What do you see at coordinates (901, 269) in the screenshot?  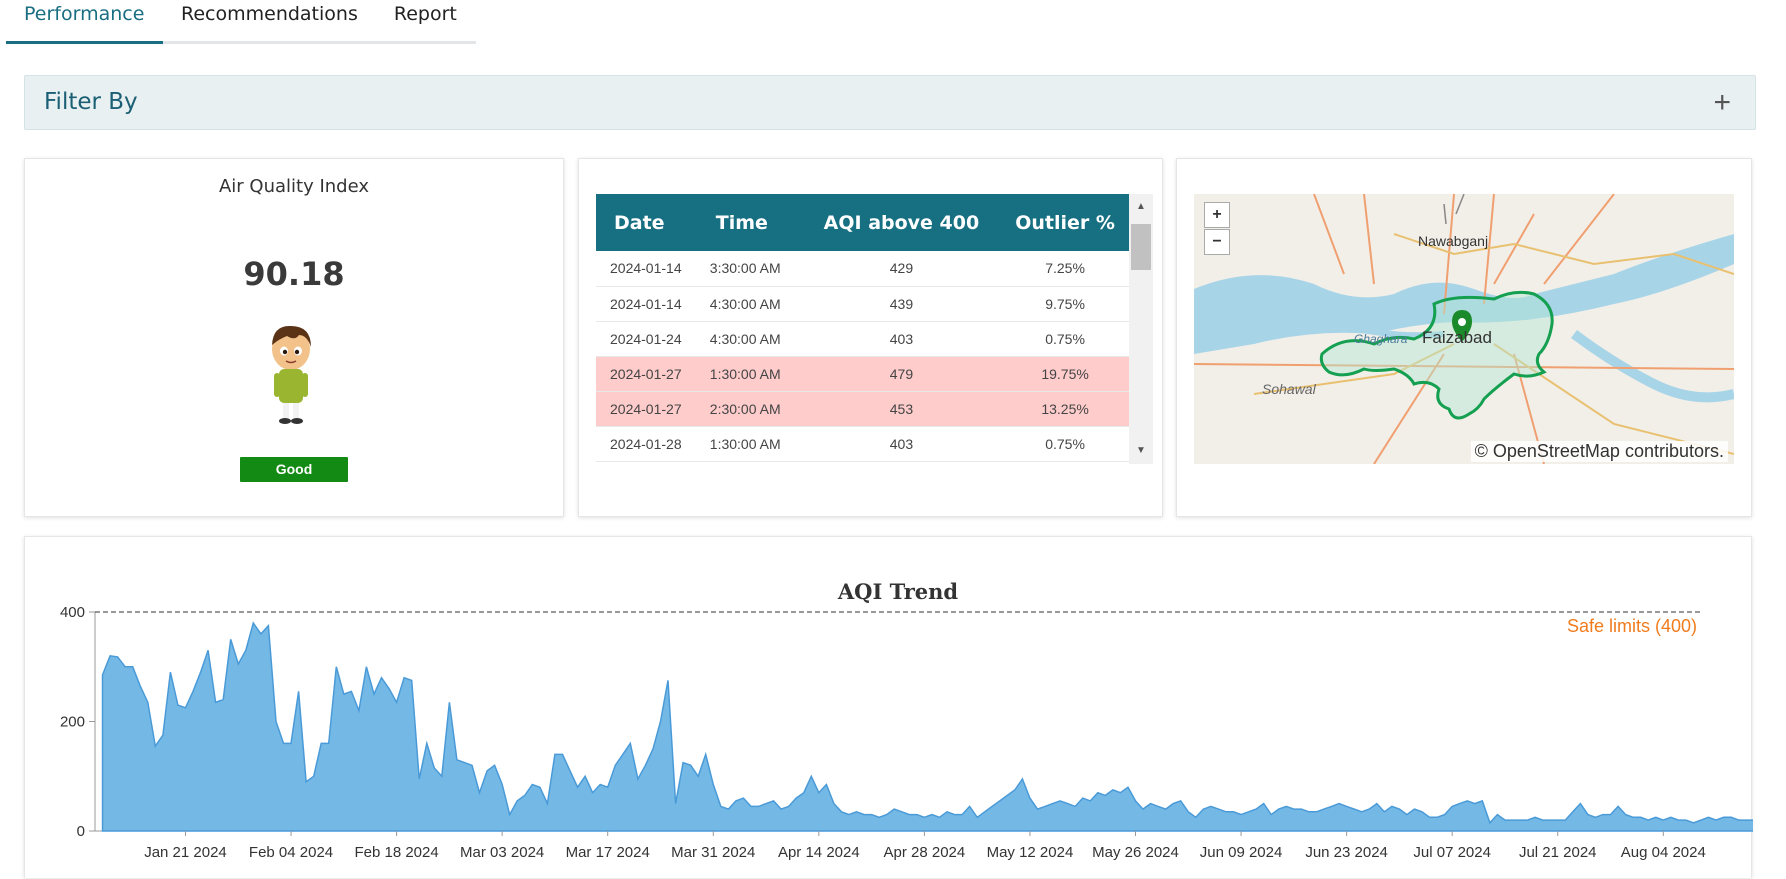 I see `cell-aqi: 429` at bounding box center [901, 269].